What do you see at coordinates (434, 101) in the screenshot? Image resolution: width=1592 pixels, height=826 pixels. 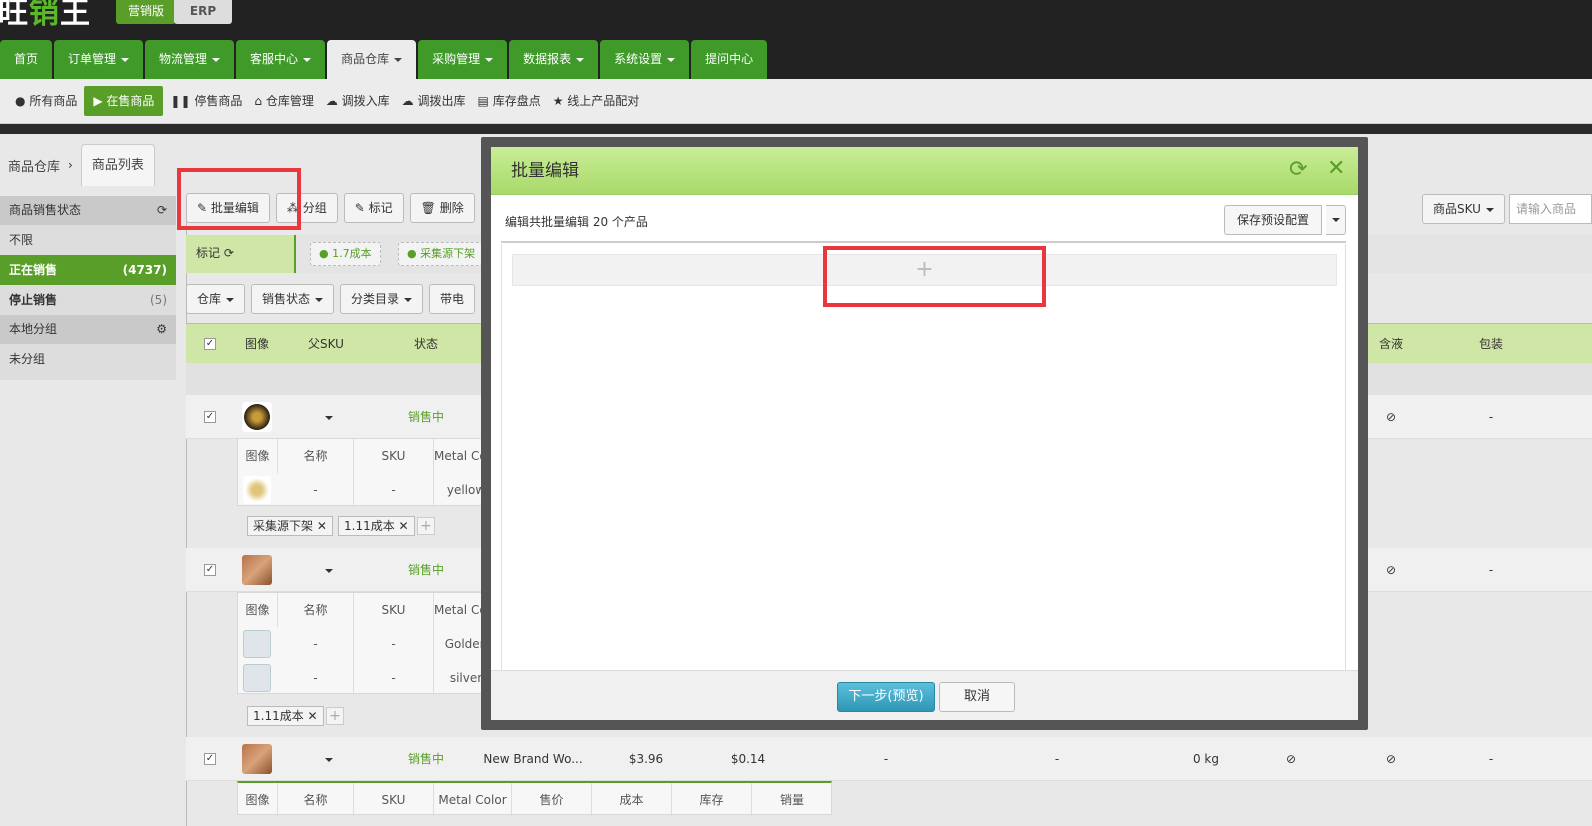 I see `subnav-transfer-out: ☁ 调拨出库` at bounding box center [434, 101].